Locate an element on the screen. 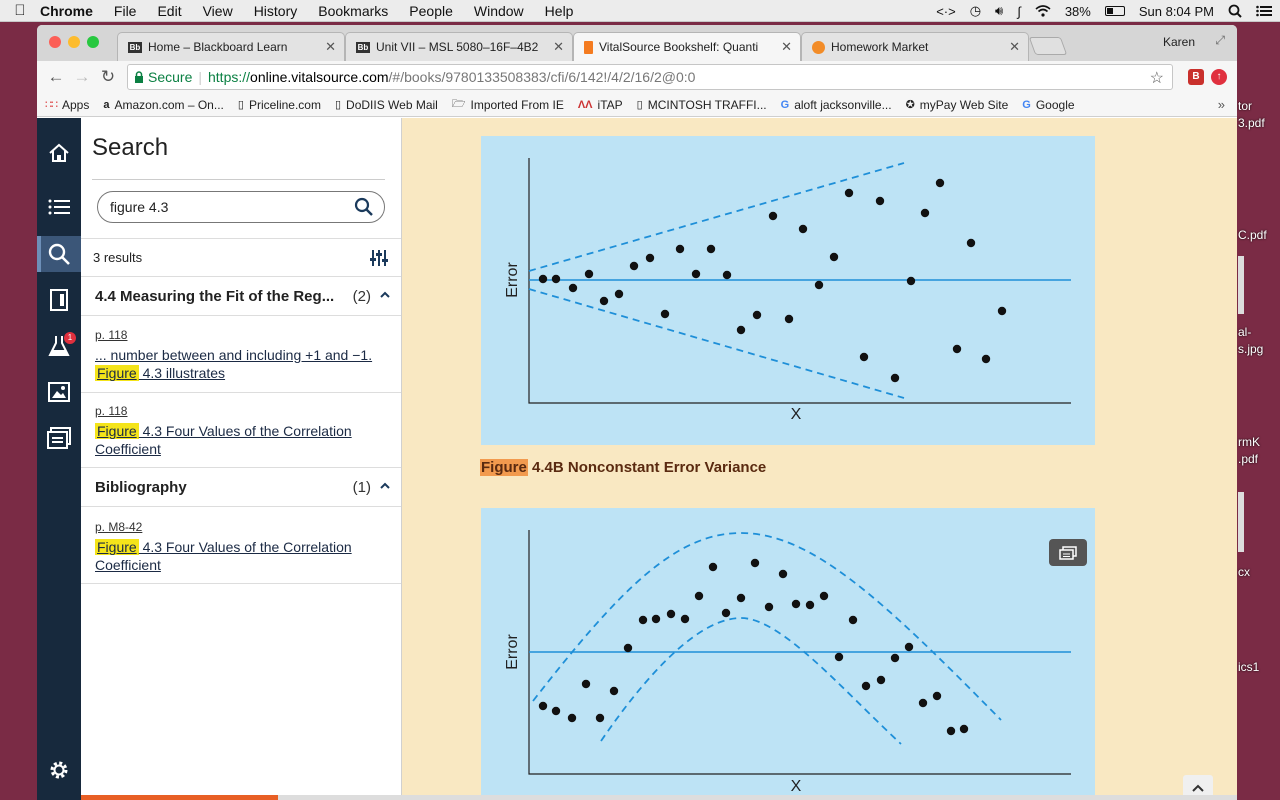 The height and width of the screenshot is (800, 1280). fullscreen-icon: ⤢ is located at coordinates (1220, 40).